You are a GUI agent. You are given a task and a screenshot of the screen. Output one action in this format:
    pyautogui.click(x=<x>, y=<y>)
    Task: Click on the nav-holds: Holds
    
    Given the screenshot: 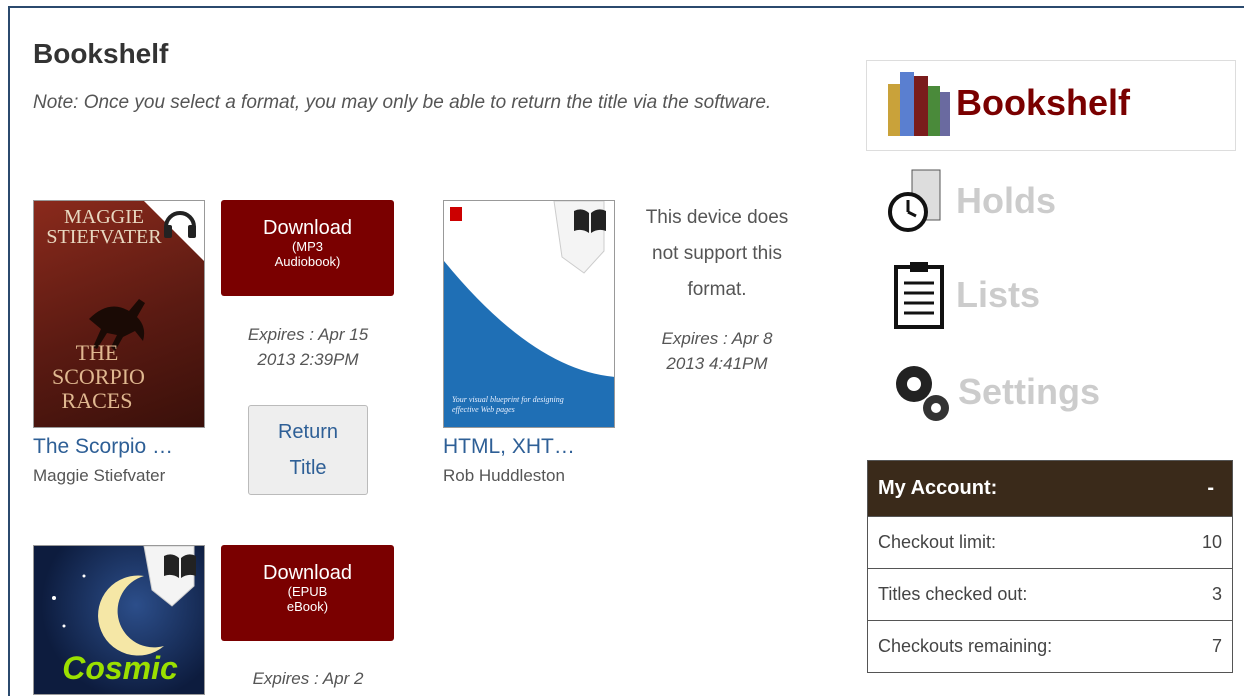 What is the action you would take?
    pyautogui.click(x=971, y=201)
    